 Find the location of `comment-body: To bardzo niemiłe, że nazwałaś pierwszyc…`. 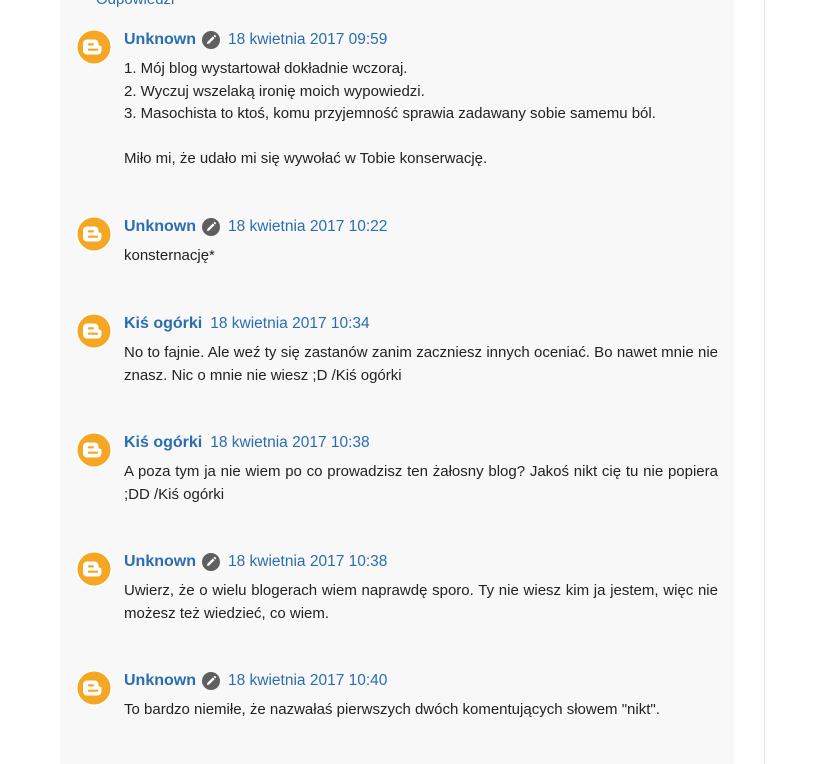

comment-body: To bardzo niemiłe, że nazwałaś pierwszyc… is located at coordinates (421, 710).